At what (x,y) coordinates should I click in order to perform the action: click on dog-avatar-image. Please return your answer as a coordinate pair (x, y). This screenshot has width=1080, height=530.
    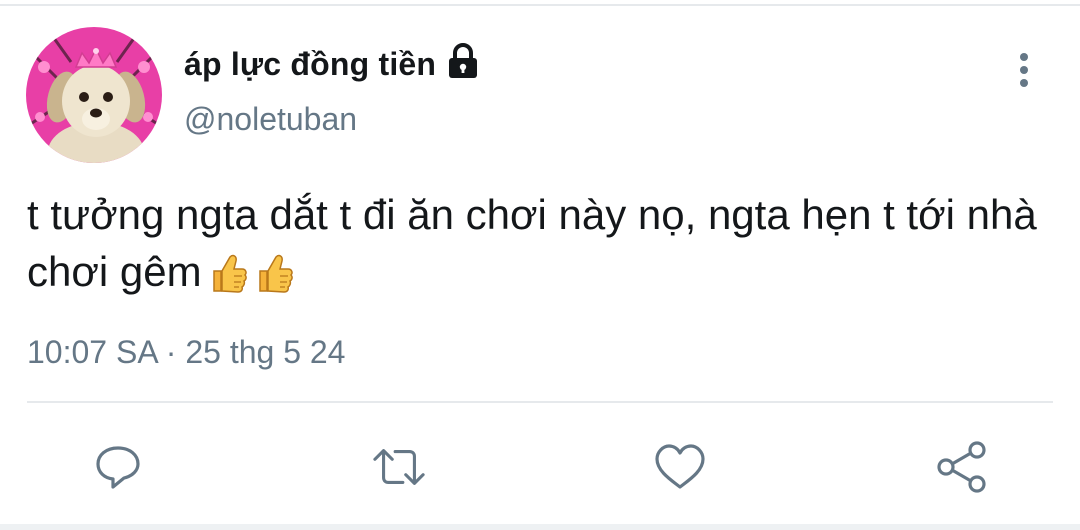
    Looking at the image, I should click on (94, 95).